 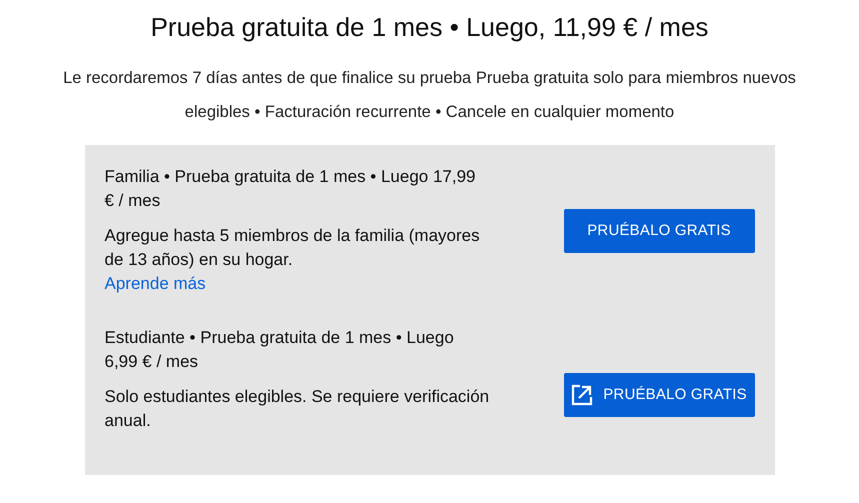 I want to click on learn-more-link: Aprende más, so click(x=155, y=284).